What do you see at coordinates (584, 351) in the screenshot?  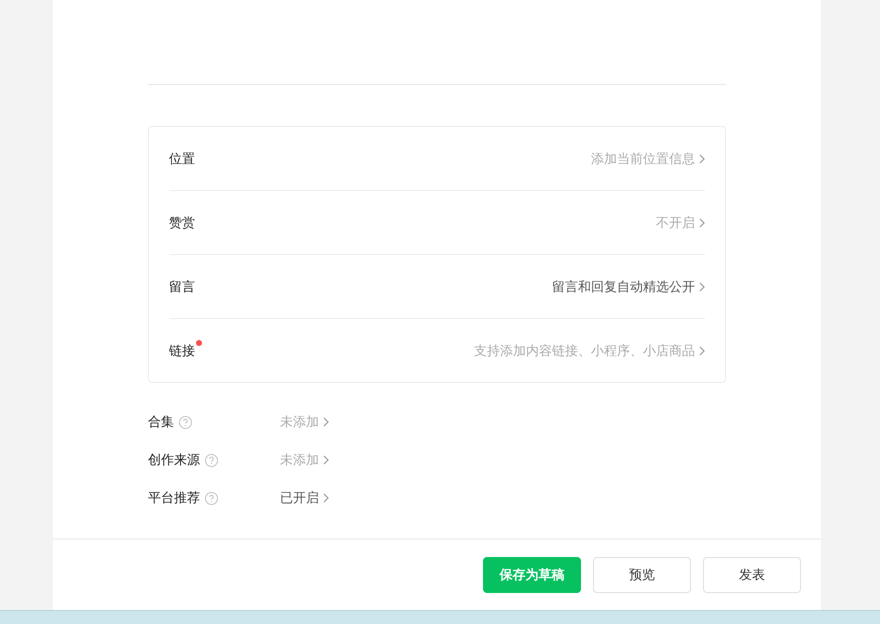 I see `setting-value-link: 支持添加内容链接、小程序、小店商品` at bounding box center [584, 351].